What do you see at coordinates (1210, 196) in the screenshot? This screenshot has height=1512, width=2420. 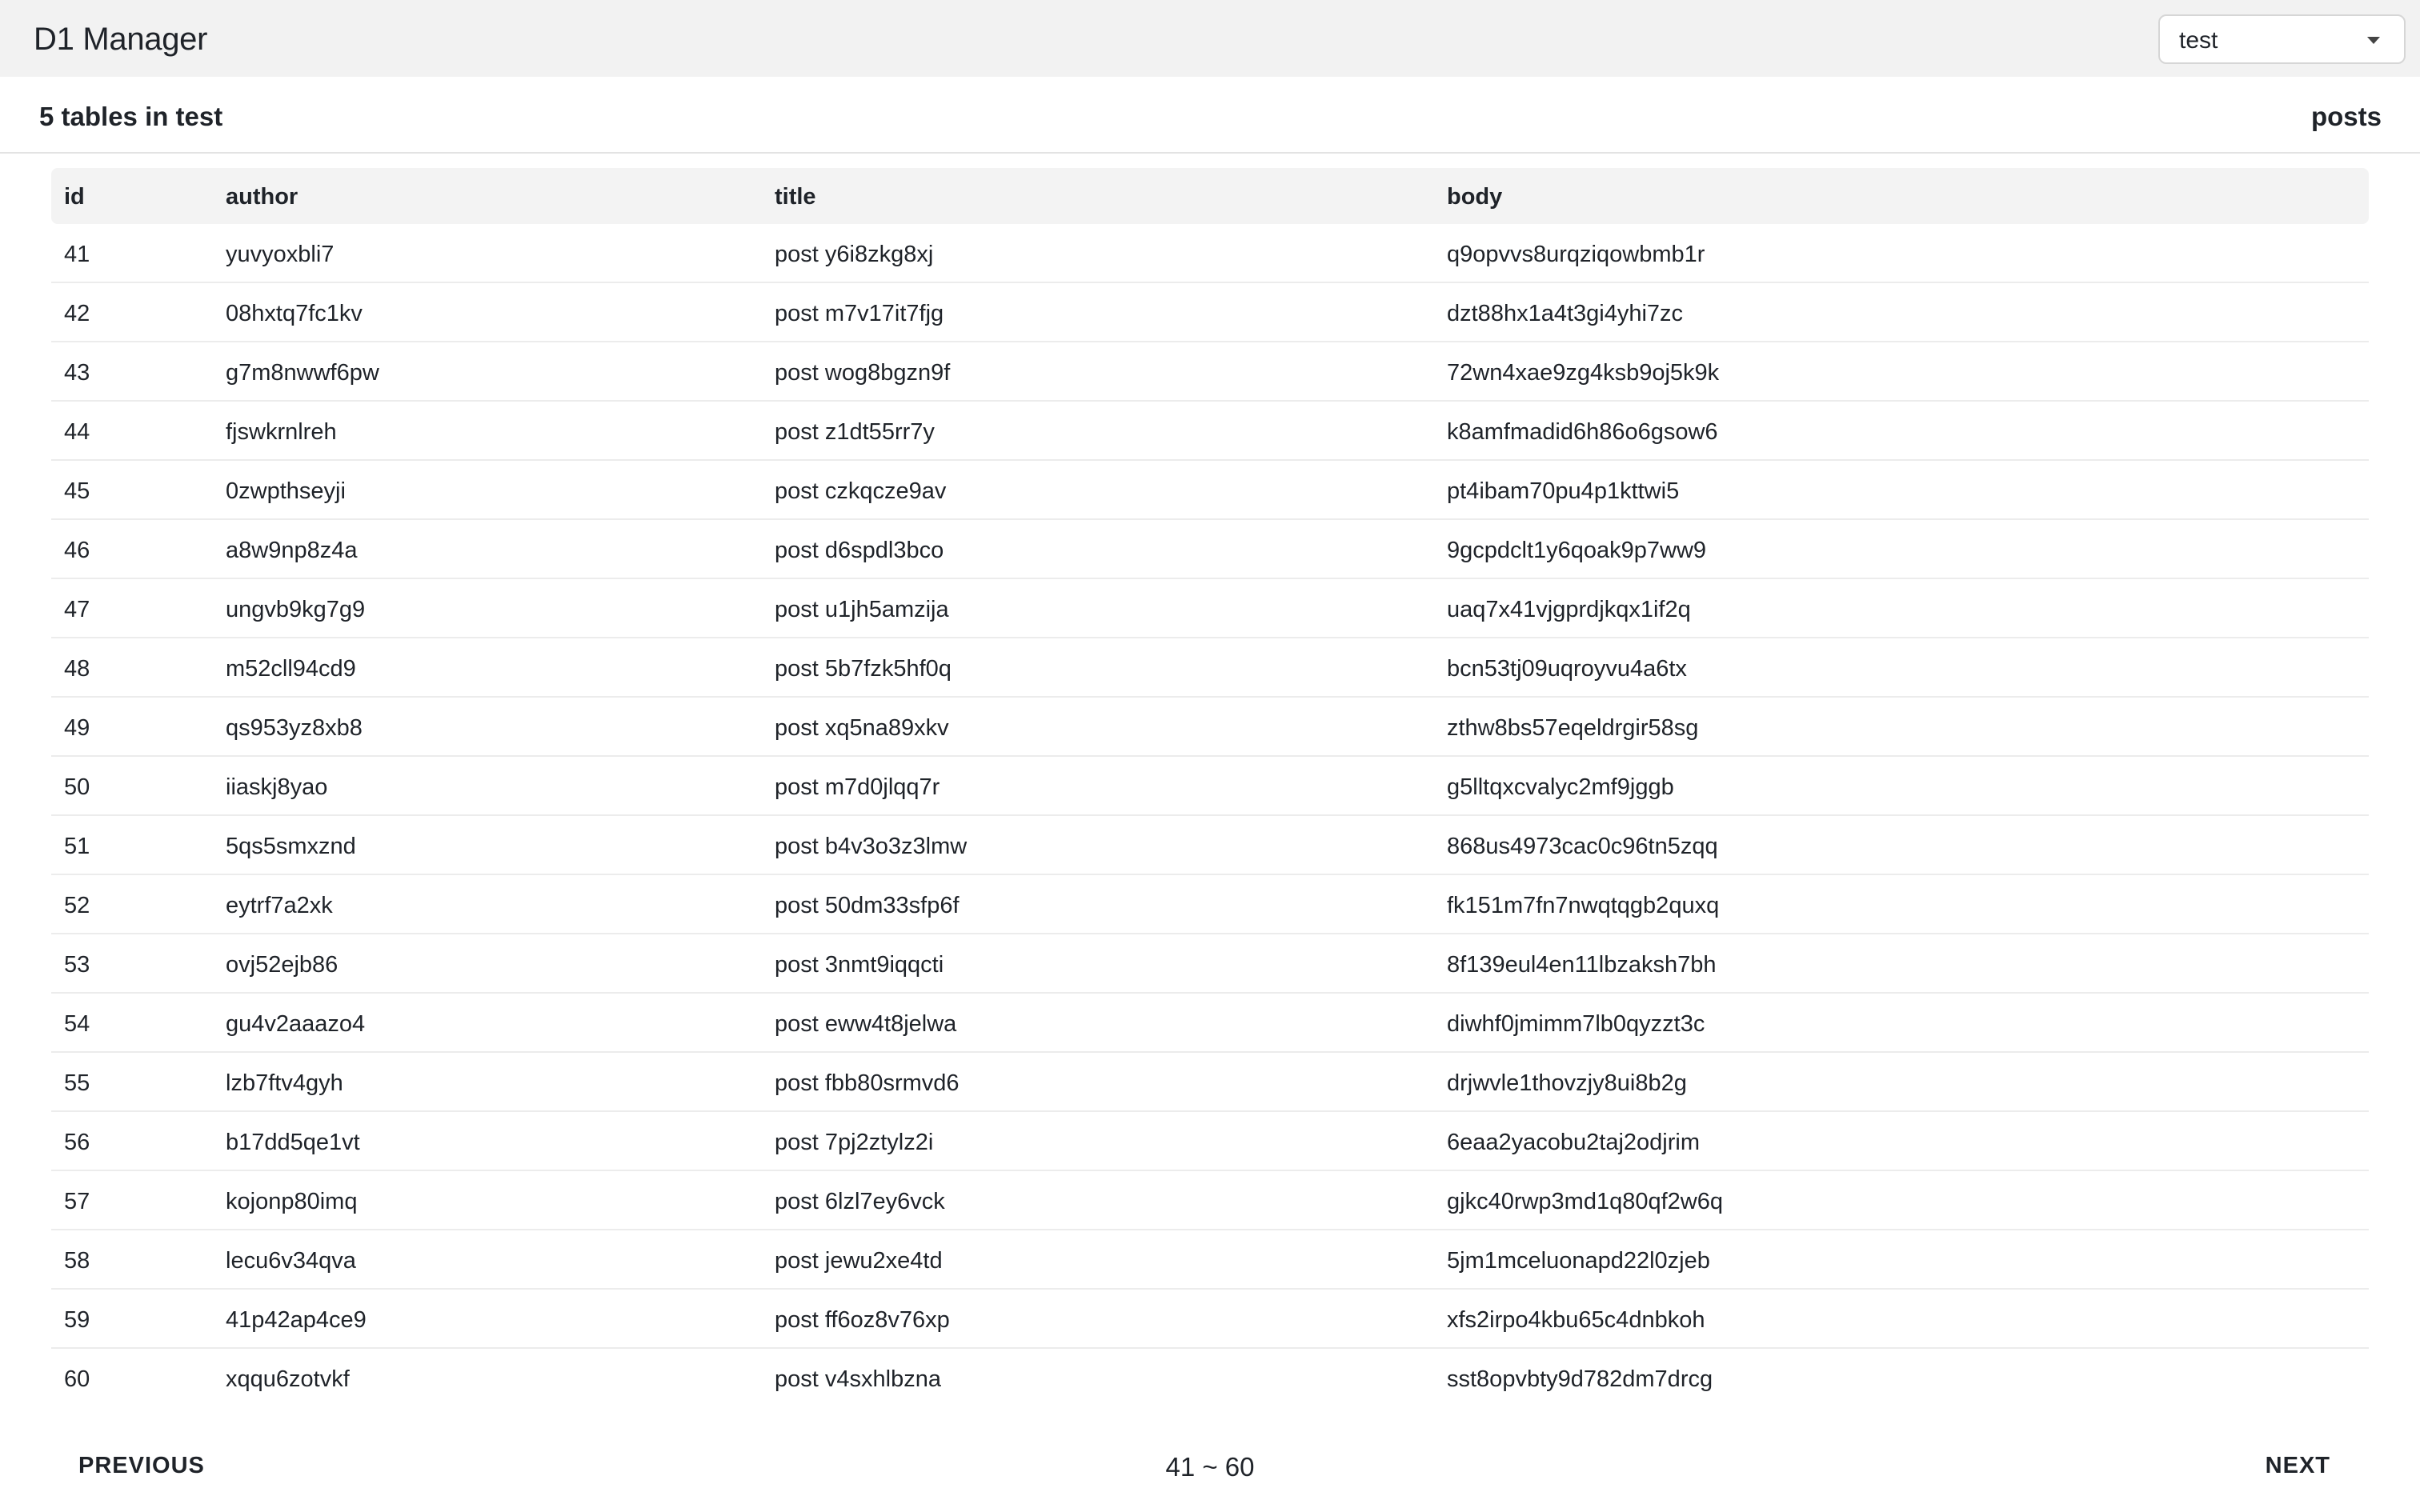 I see `table-header-row: id author title body` at bounding box center [1210, 196].